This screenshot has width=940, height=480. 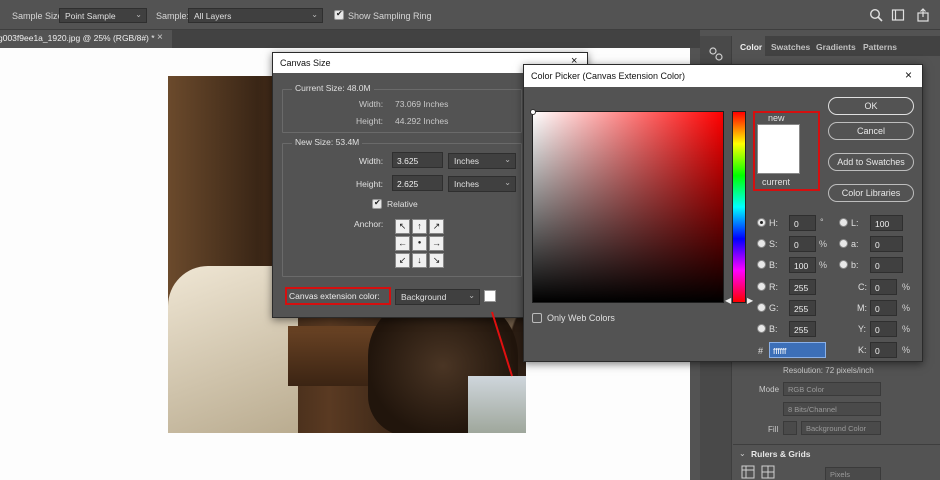 I want to click on show-sampling-ring-label: Show Sampling Ring, so click(x=390, y=16).